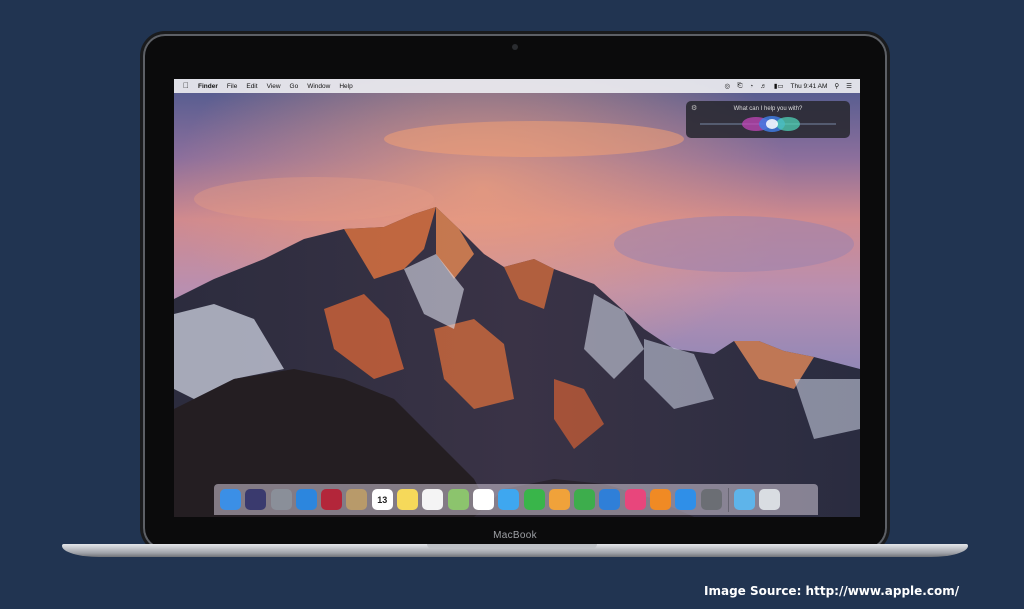  What do you see at coordinates (610, 499) in the screenshot?
I see `keynote-icon` at bounding box center [610, 499].